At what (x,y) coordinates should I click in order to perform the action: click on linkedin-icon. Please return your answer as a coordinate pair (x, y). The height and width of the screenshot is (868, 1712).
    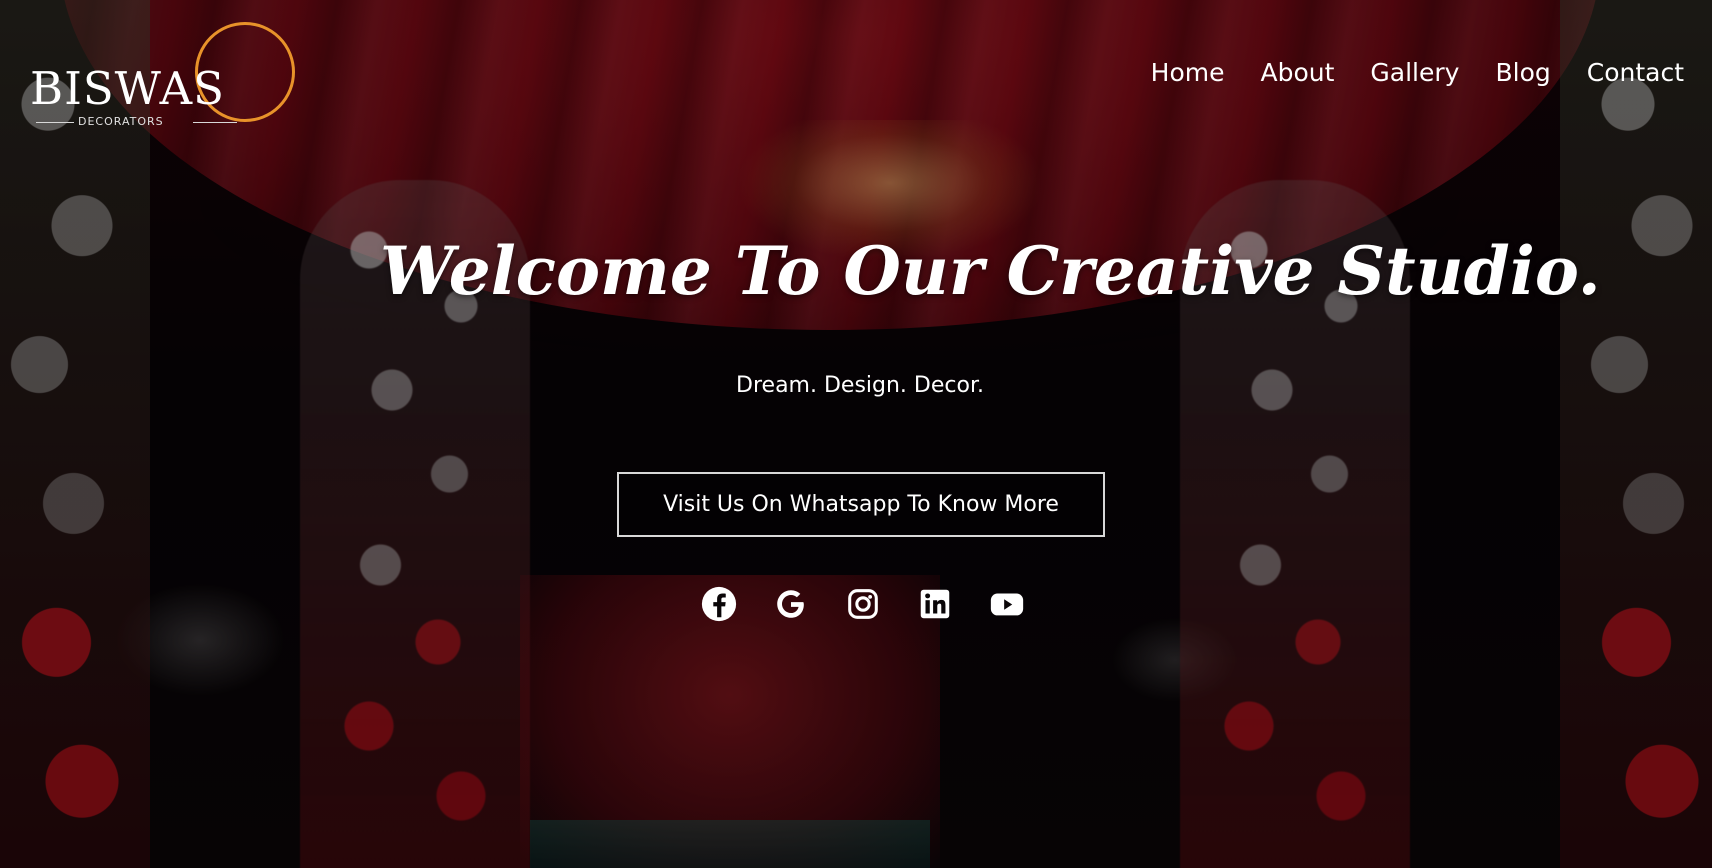
    Looking at the image, I should click on (935, 604).